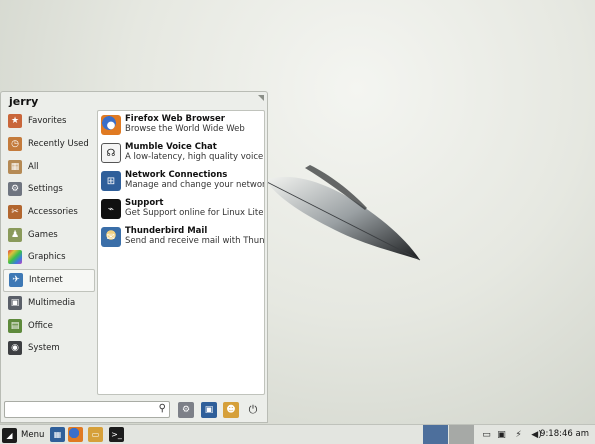 The width and height of the screenshot is (595, 444). I want to click on internet-icon: ✈, so click(16, 280).